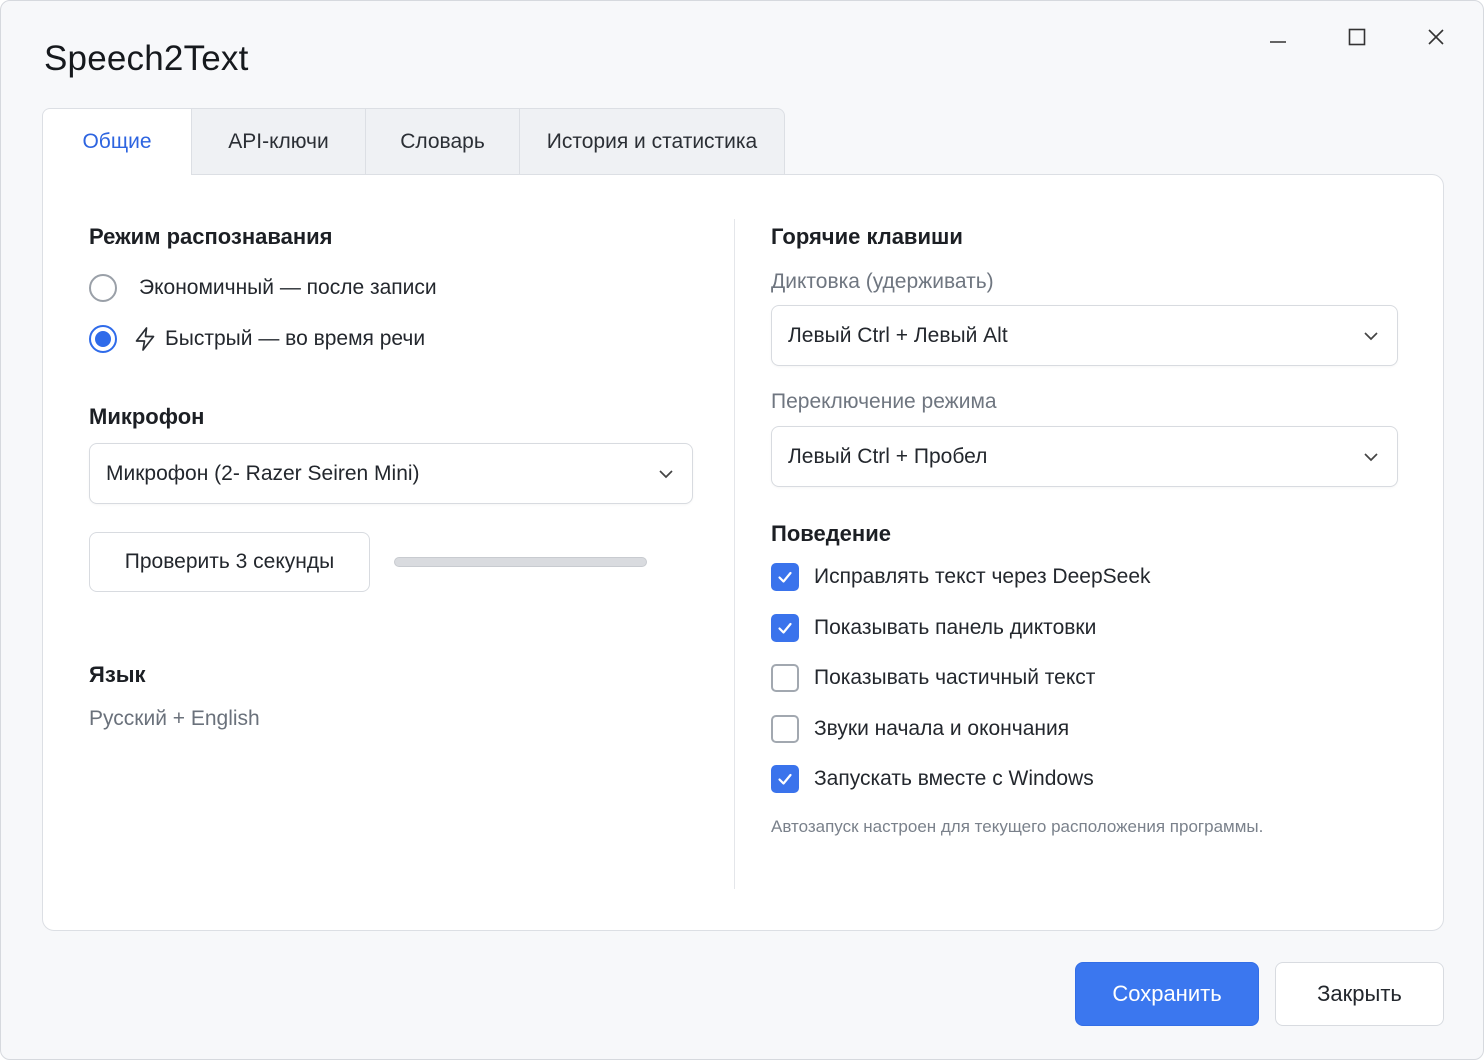  I want to click on maximize-icon, so click(1357, 37).